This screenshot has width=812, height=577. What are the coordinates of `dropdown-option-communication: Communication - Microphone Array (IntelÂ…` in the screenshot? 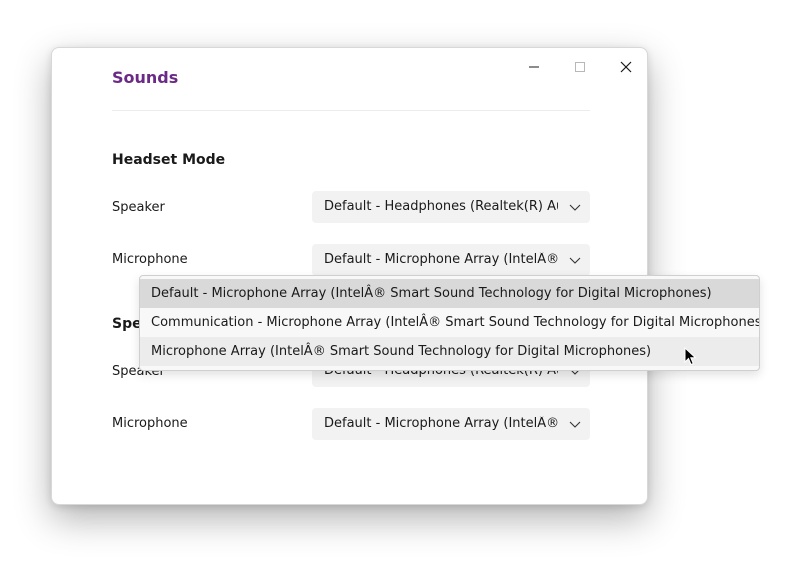 It's located at (449, 322).